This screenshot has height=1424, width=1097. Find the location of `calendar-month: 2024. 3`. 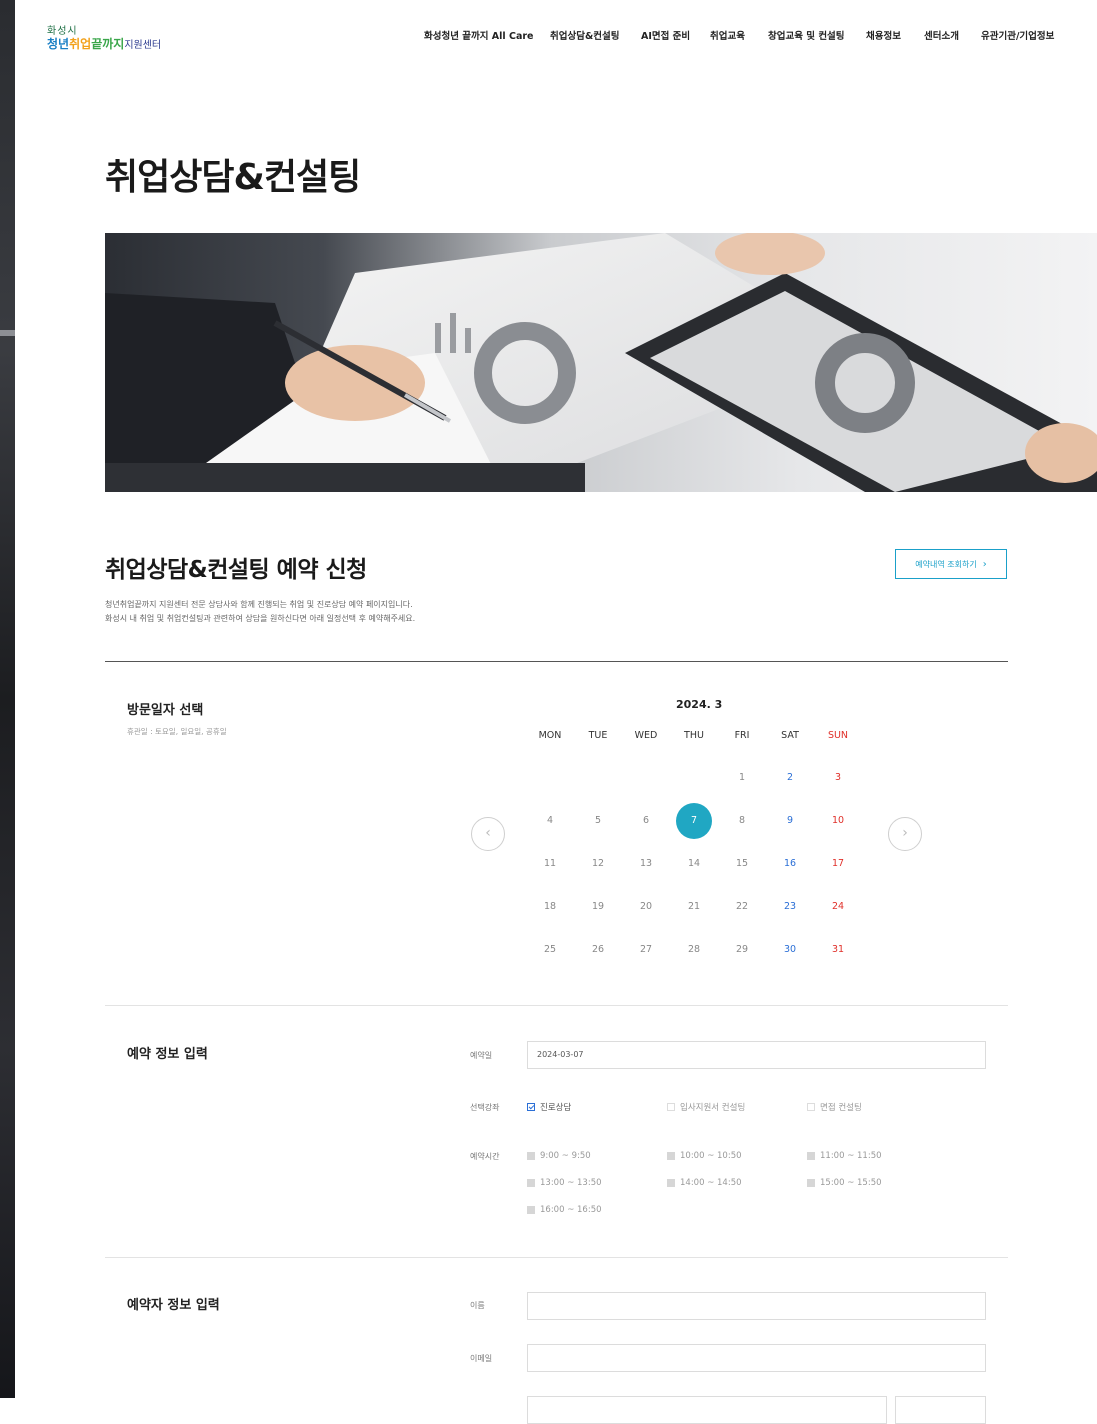

calendar-month: 2024. 3 is located at coordinates (699, 704).